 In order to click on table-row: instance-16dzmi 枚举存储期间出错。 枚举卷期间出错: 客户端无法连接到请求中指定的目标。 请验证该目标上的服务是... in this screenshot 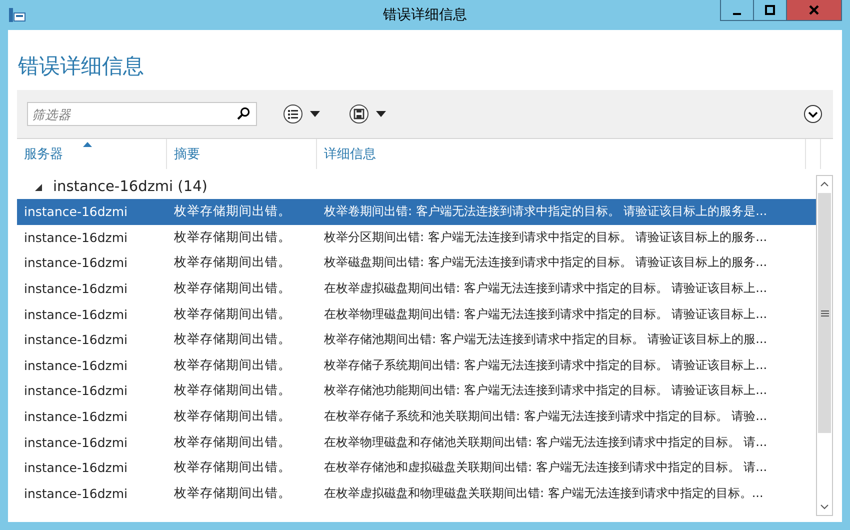, I will do `click(416, 212)`.